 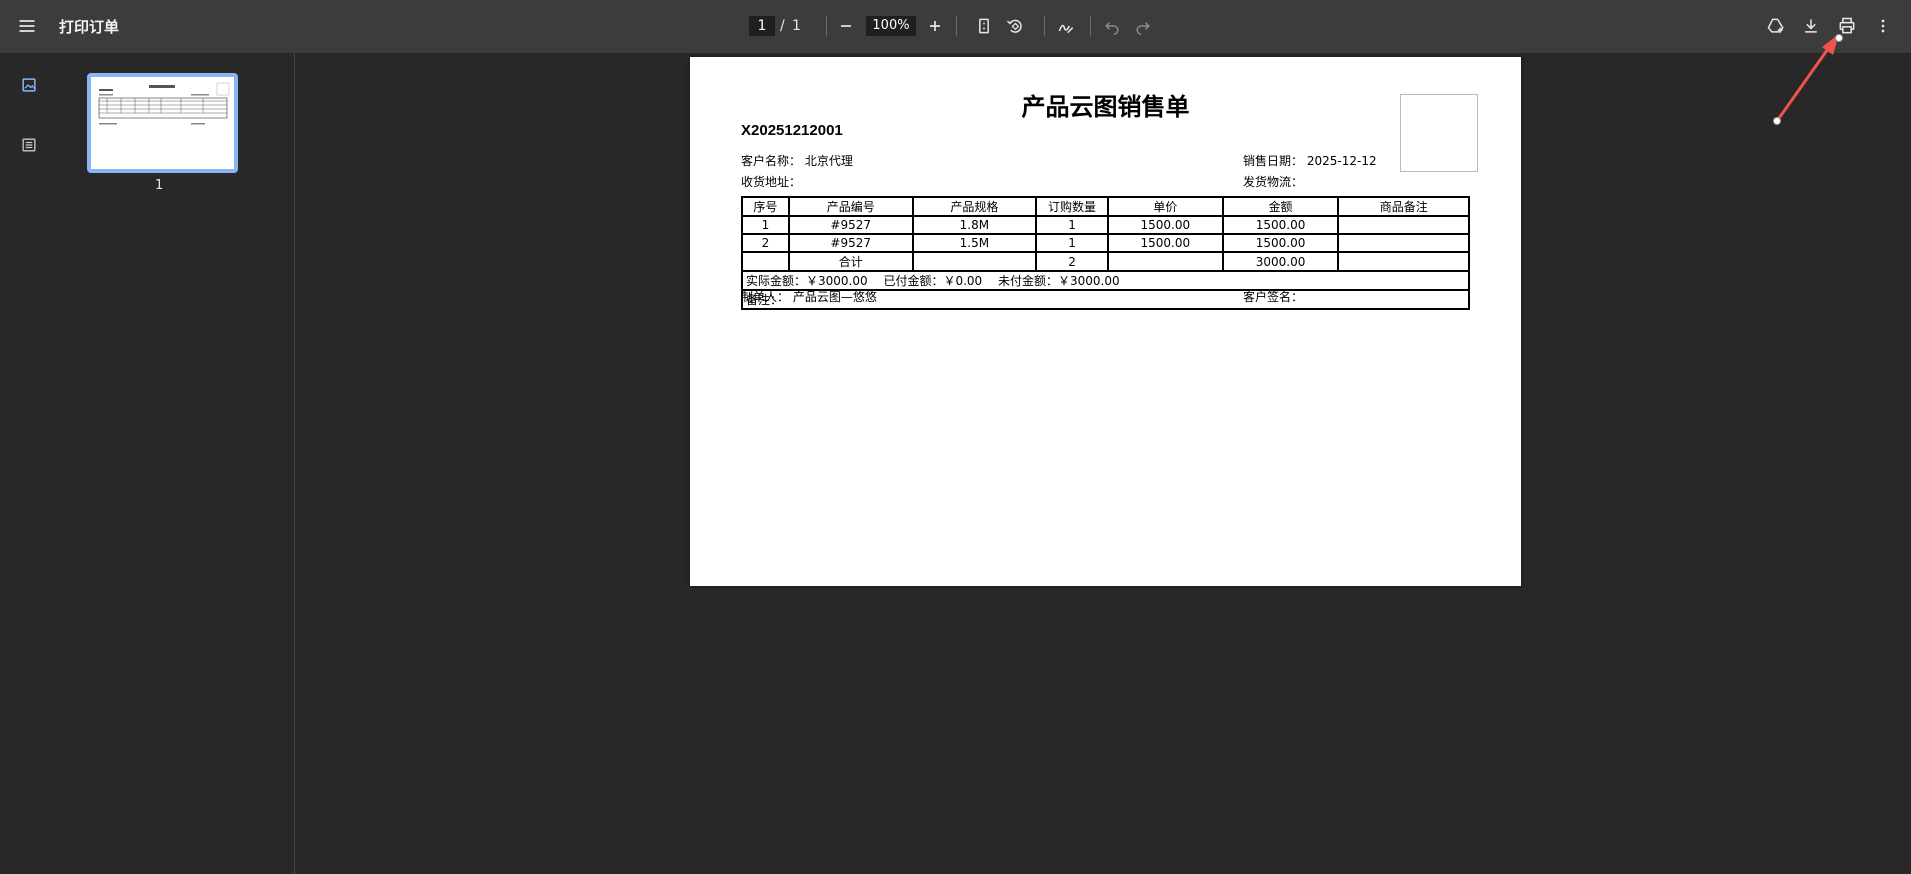 I want to click on annotation-arrow, so click(x=1807, y=78).